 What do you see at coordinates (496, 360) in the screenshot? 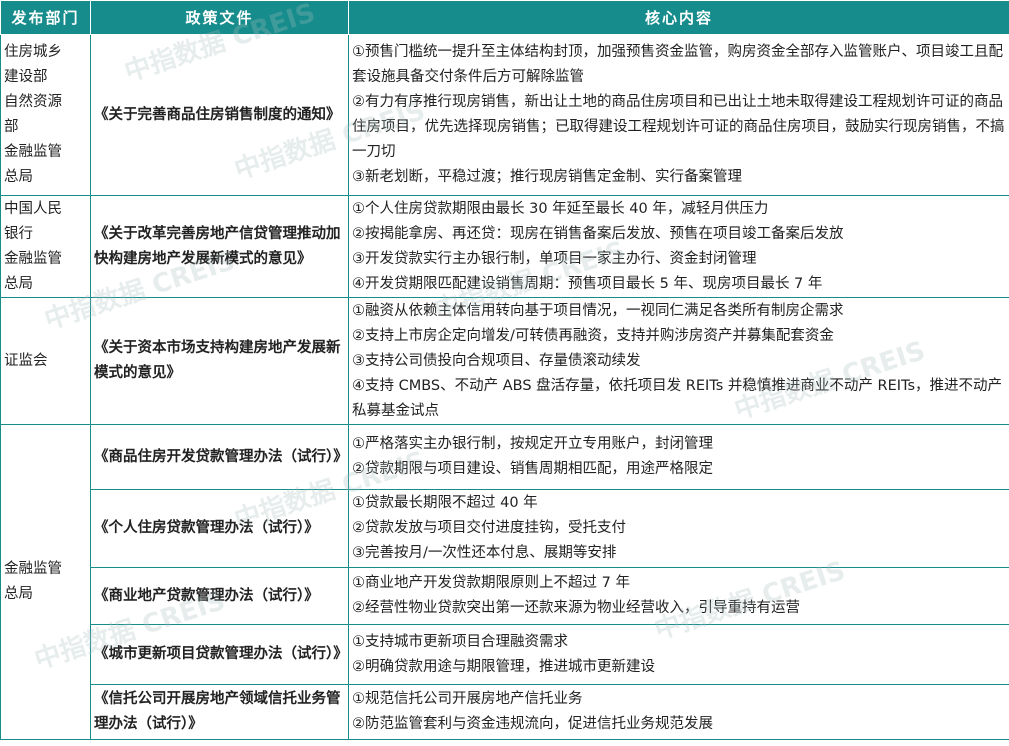
I see `content-line: ③支持公司债投向合规项目、存量债滚动续发` at bounding box center [496, 360].